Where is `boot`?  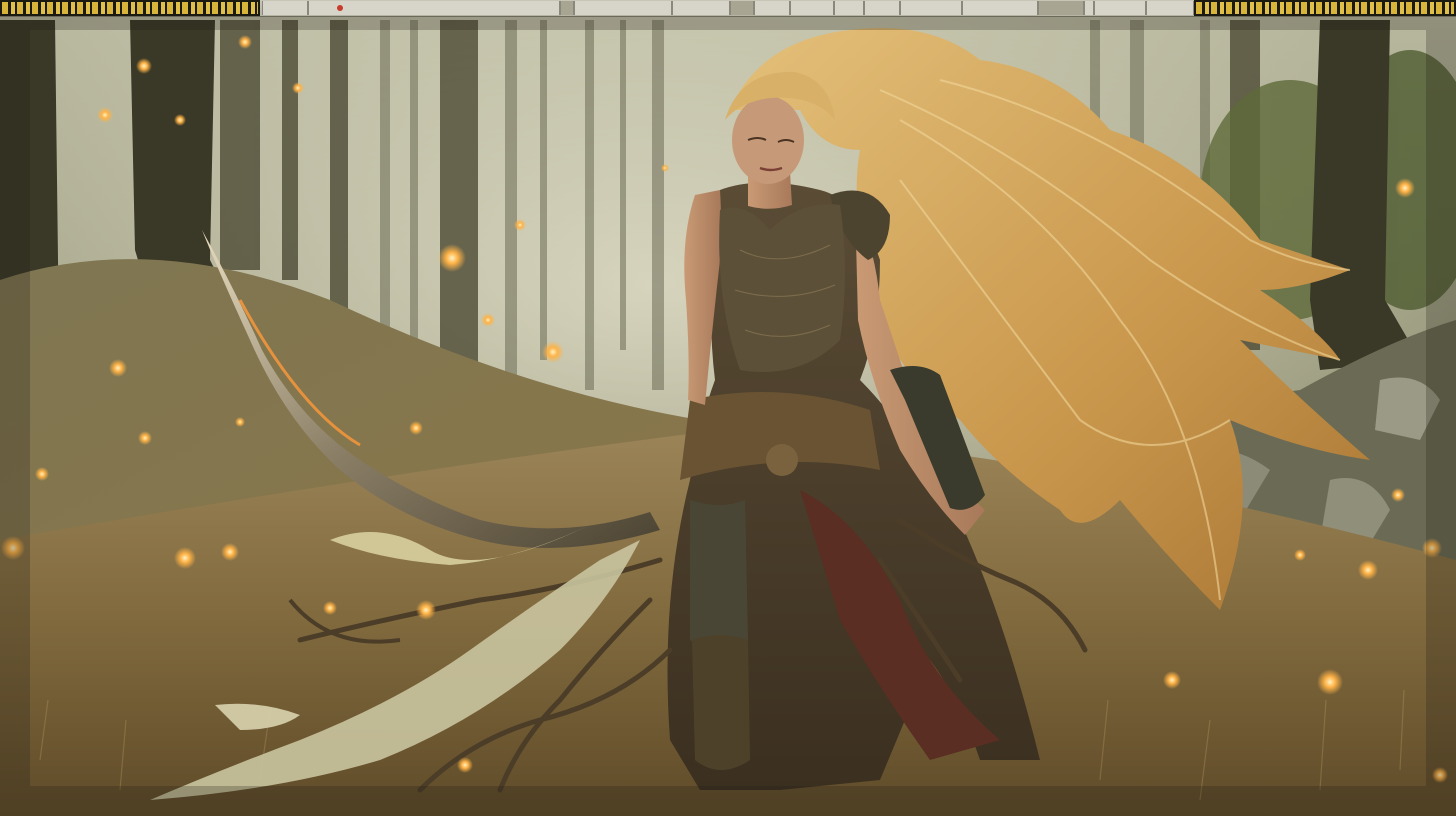
boot is located at coordinates (721, 702).